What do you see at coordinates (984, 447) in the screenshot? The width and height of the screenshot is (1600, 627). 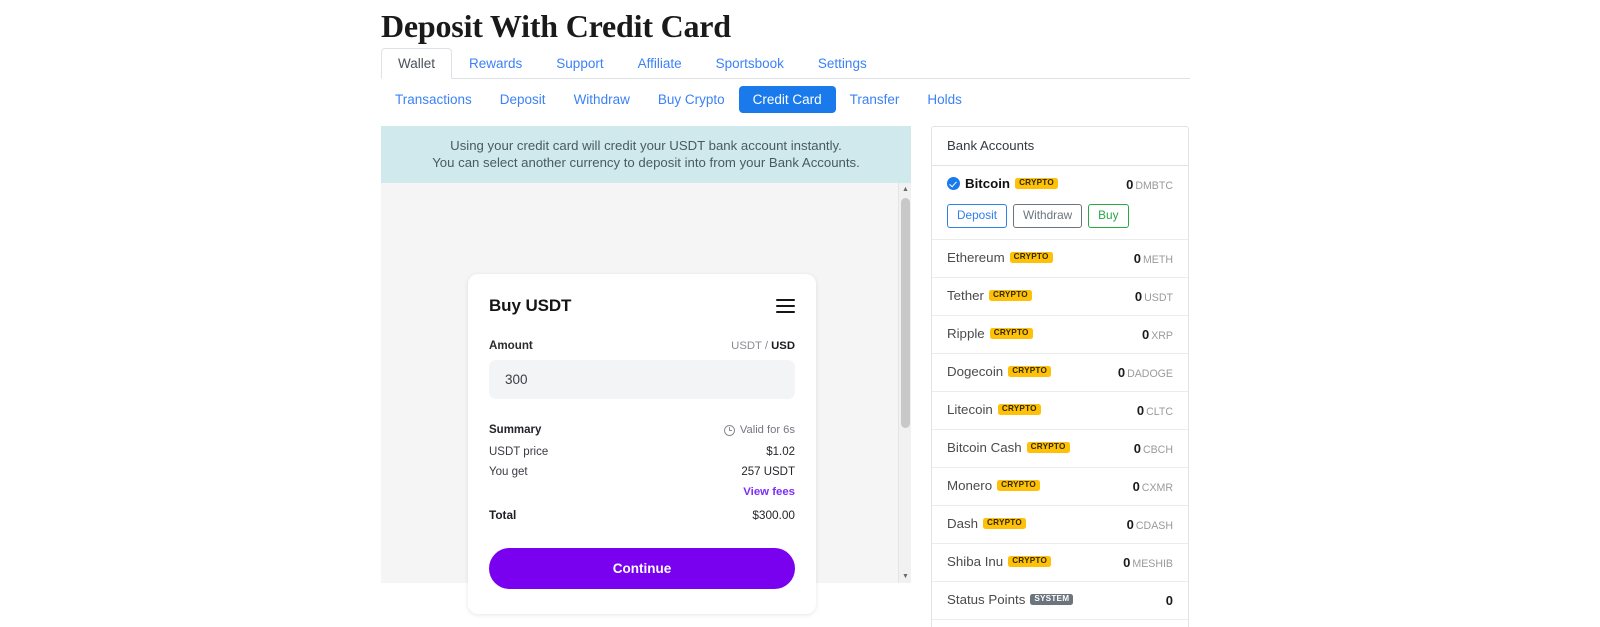 I see `bank-account-name: Bitcoin Cash` at bounding box center [984, 447].